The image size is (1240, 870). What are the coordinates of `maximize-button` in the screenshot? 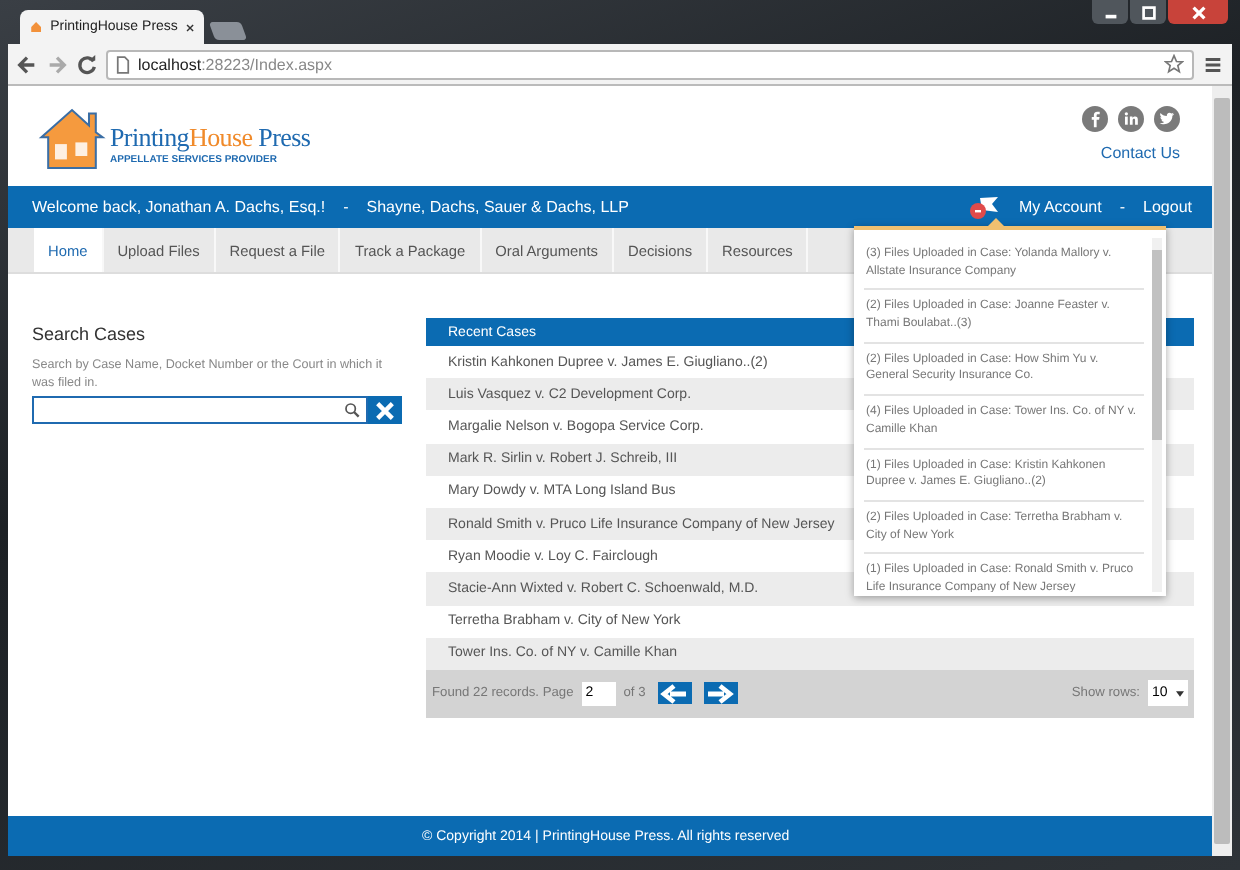 It's located at (1148, 12).